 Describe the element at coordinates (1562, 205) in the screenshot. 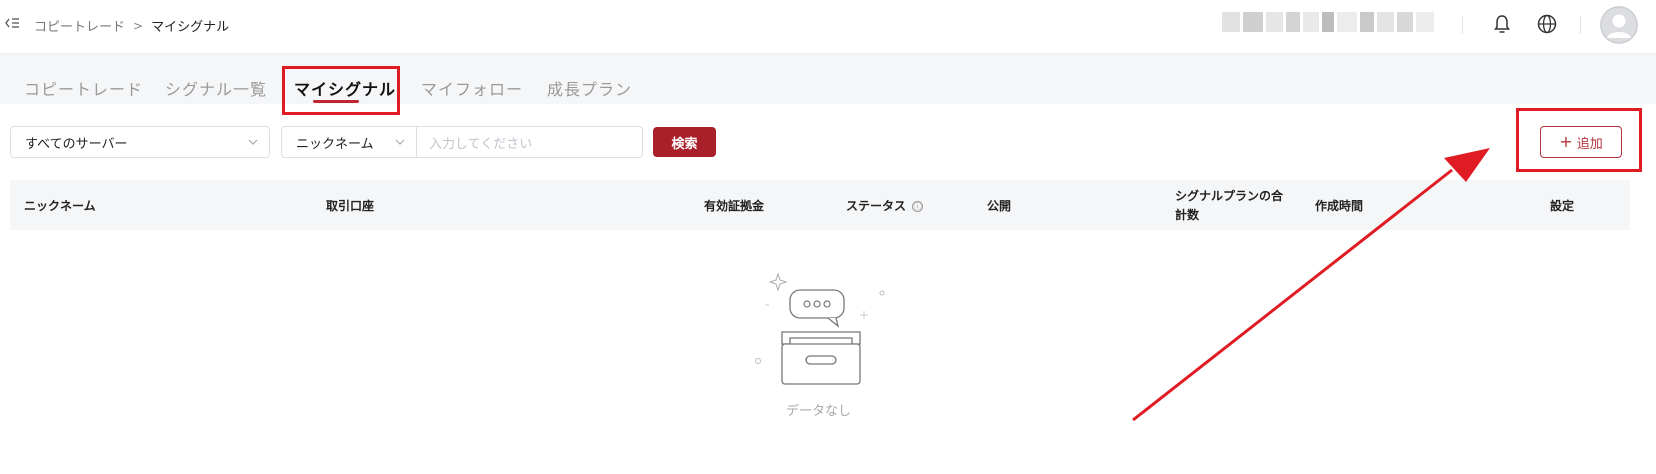

I see `column-header-settings: 設定` at that location.